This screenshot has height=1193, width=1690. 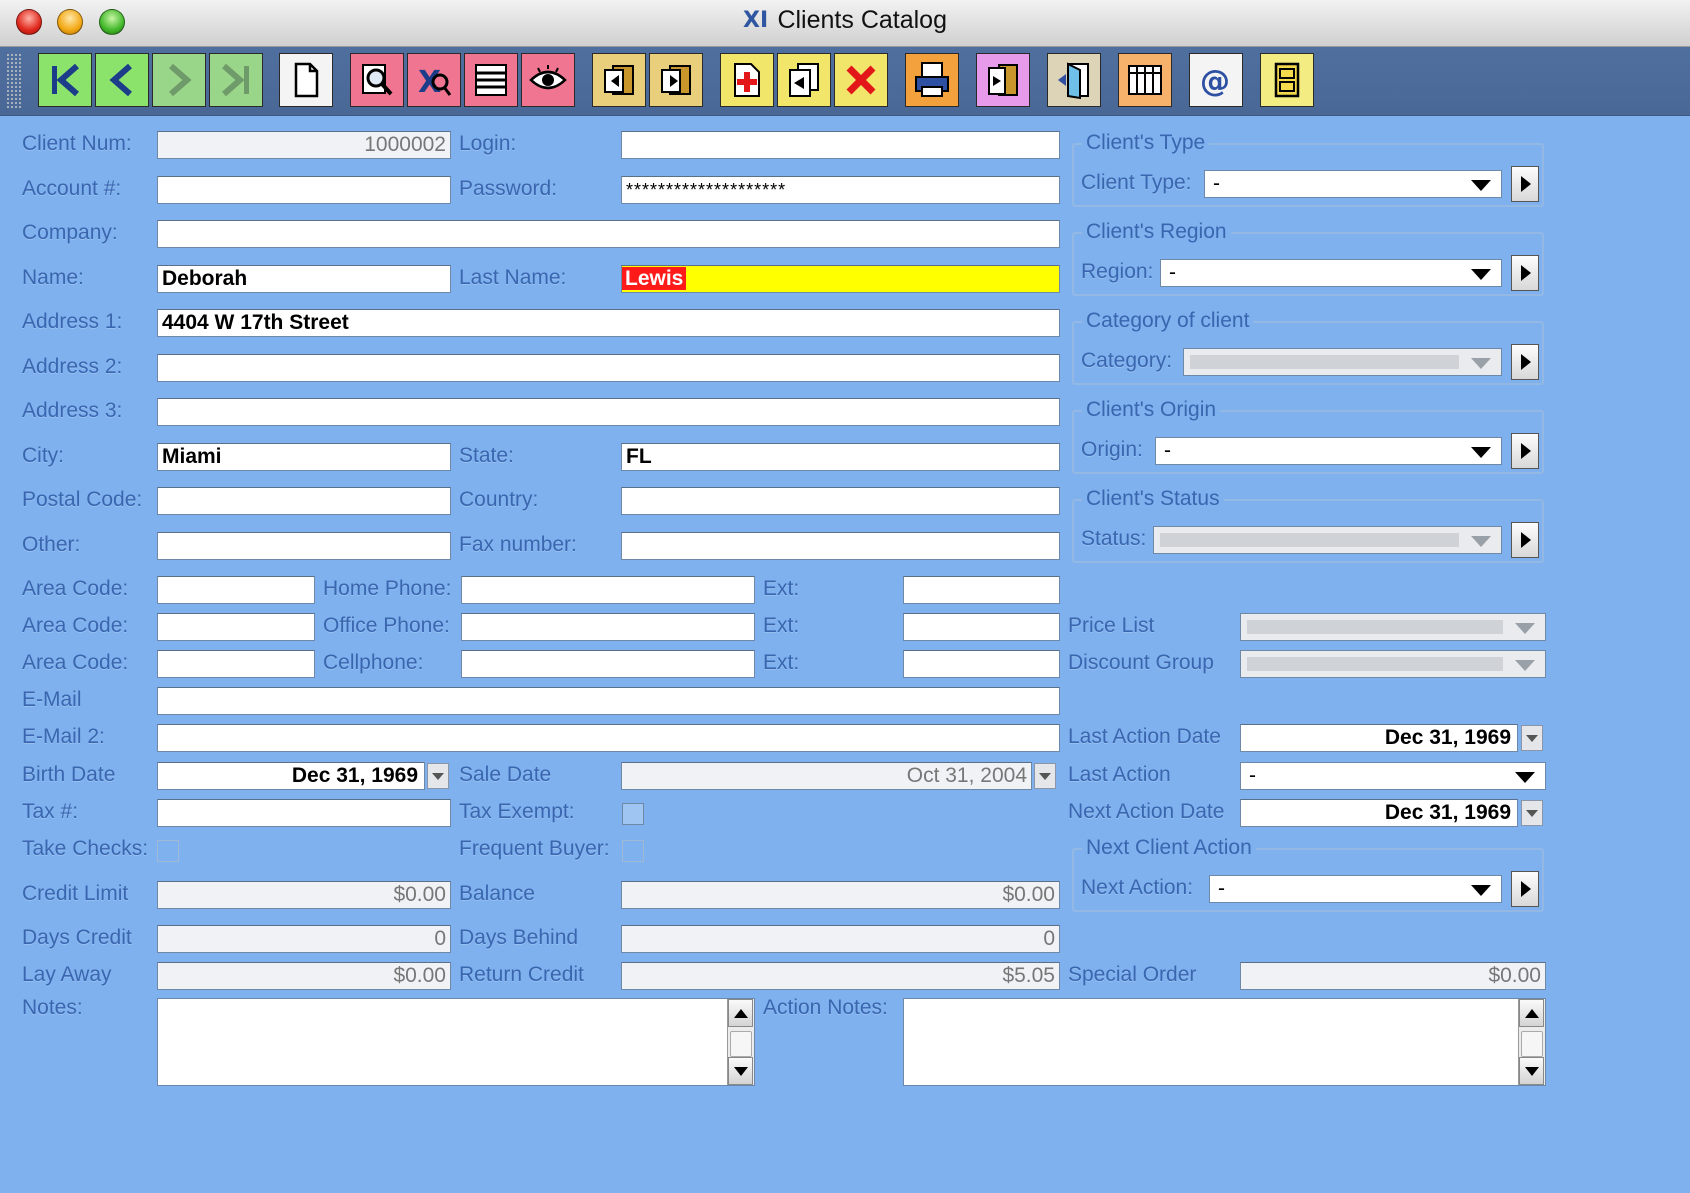 I want to click on duplicate-button, so click(x=804, y=80).